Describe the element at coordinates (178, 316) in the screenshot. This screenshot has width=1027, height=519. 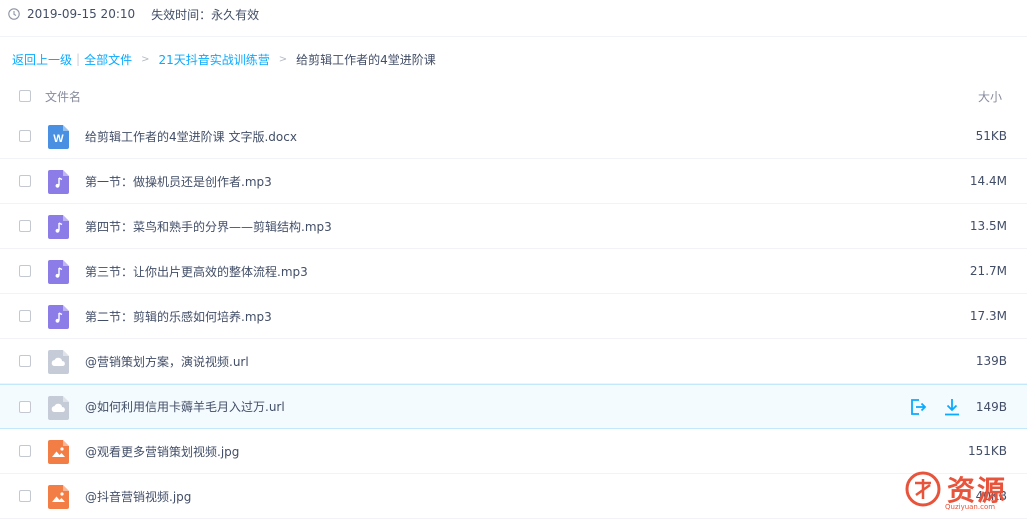
I see `file-name: 第二节：剪辑的乐感如何培养.mp3` at that location.